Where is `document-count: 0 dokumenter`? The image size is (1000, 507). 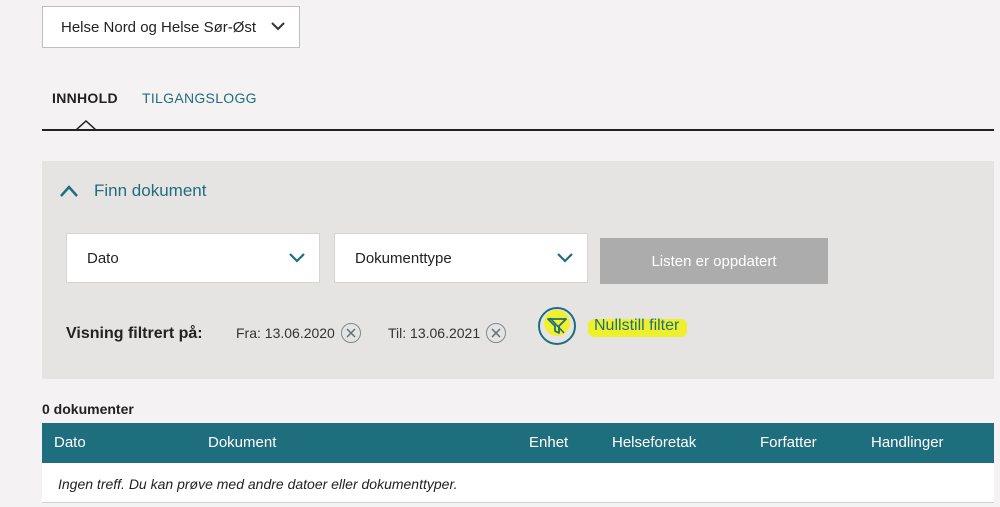 document-count: 0 dokumenter is located at coordinates (88, 409).